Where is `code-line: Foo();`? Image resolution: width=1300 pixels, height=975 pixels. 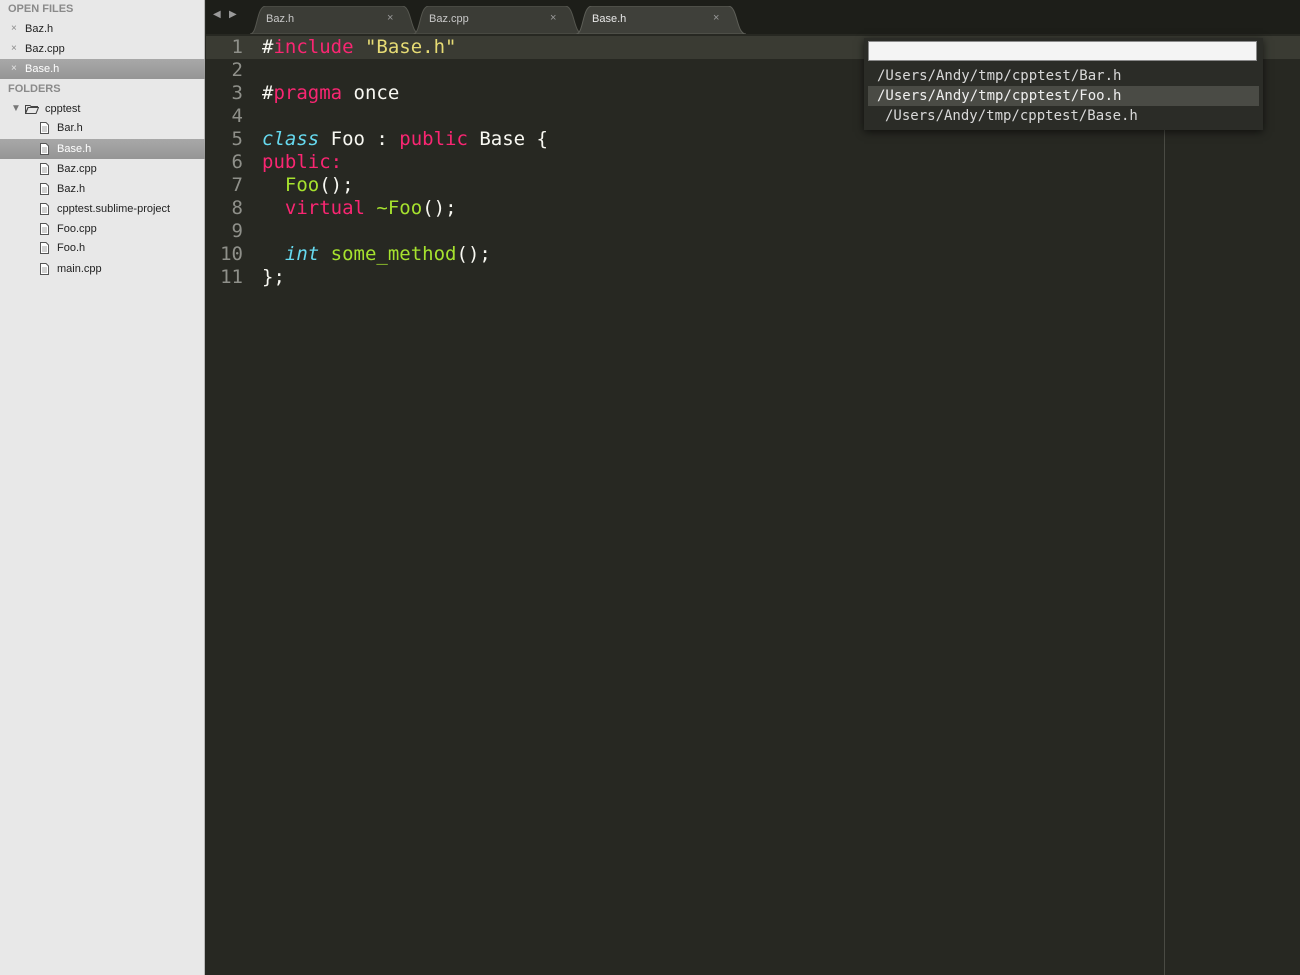
code-line: Foo(); is located at coordinates (308, 185).